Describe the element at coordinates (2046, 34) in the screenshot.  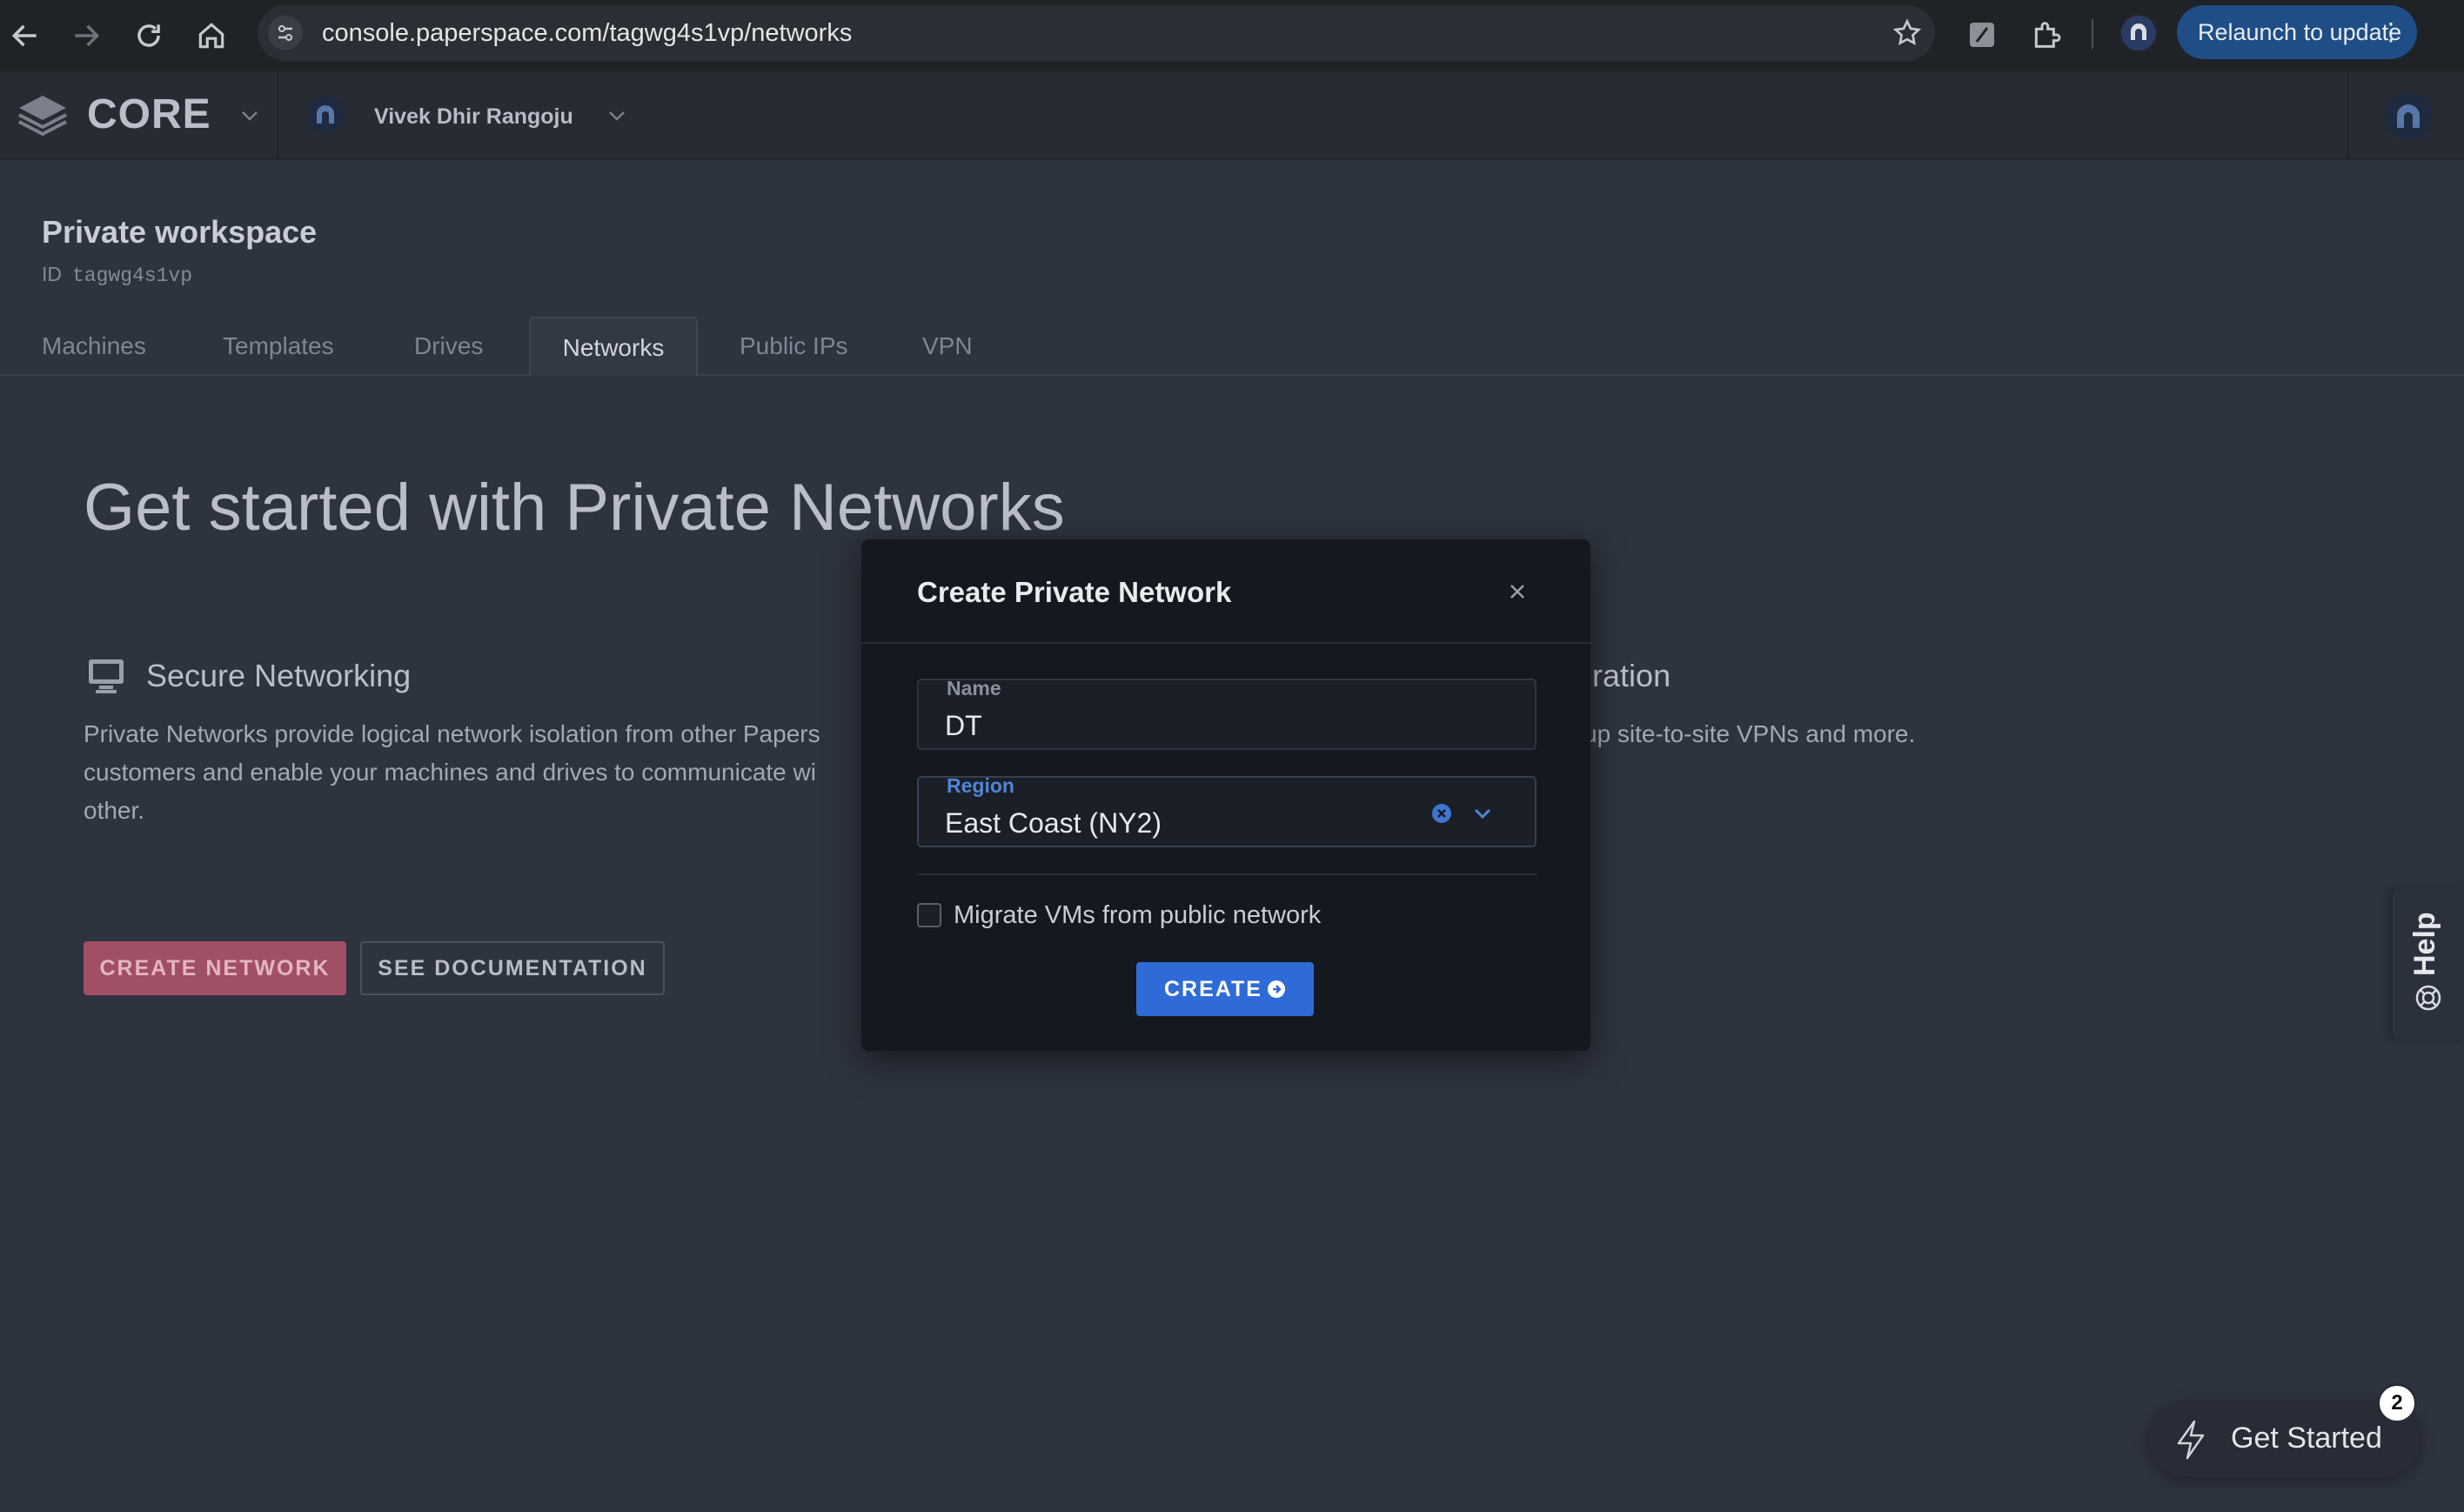
I see `extensions-puzzle-icon` at that location.